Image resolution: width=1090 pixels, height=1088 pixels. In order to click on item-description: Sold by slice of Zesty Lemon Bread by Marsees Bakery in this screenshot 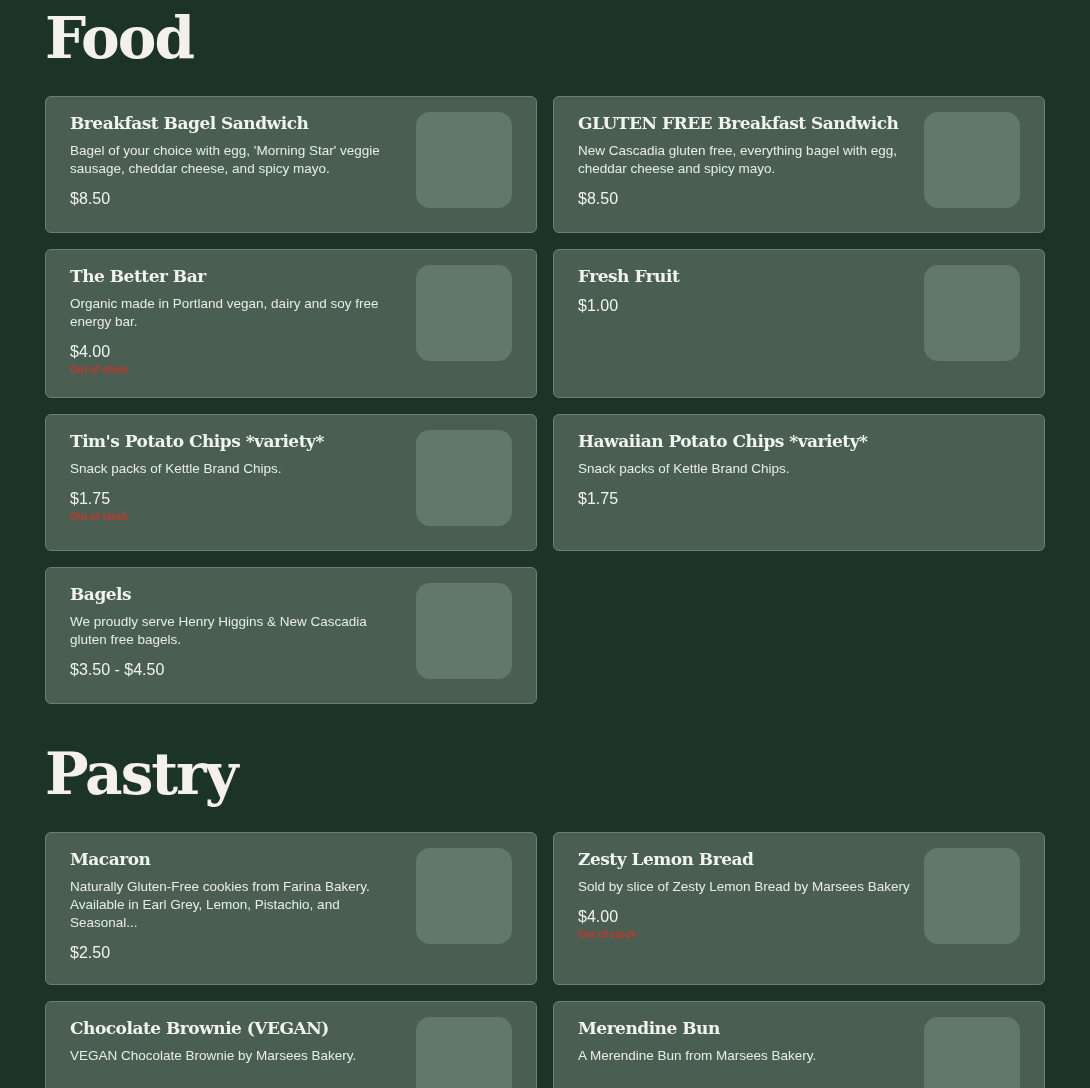, I will do `click(744, 887)`.